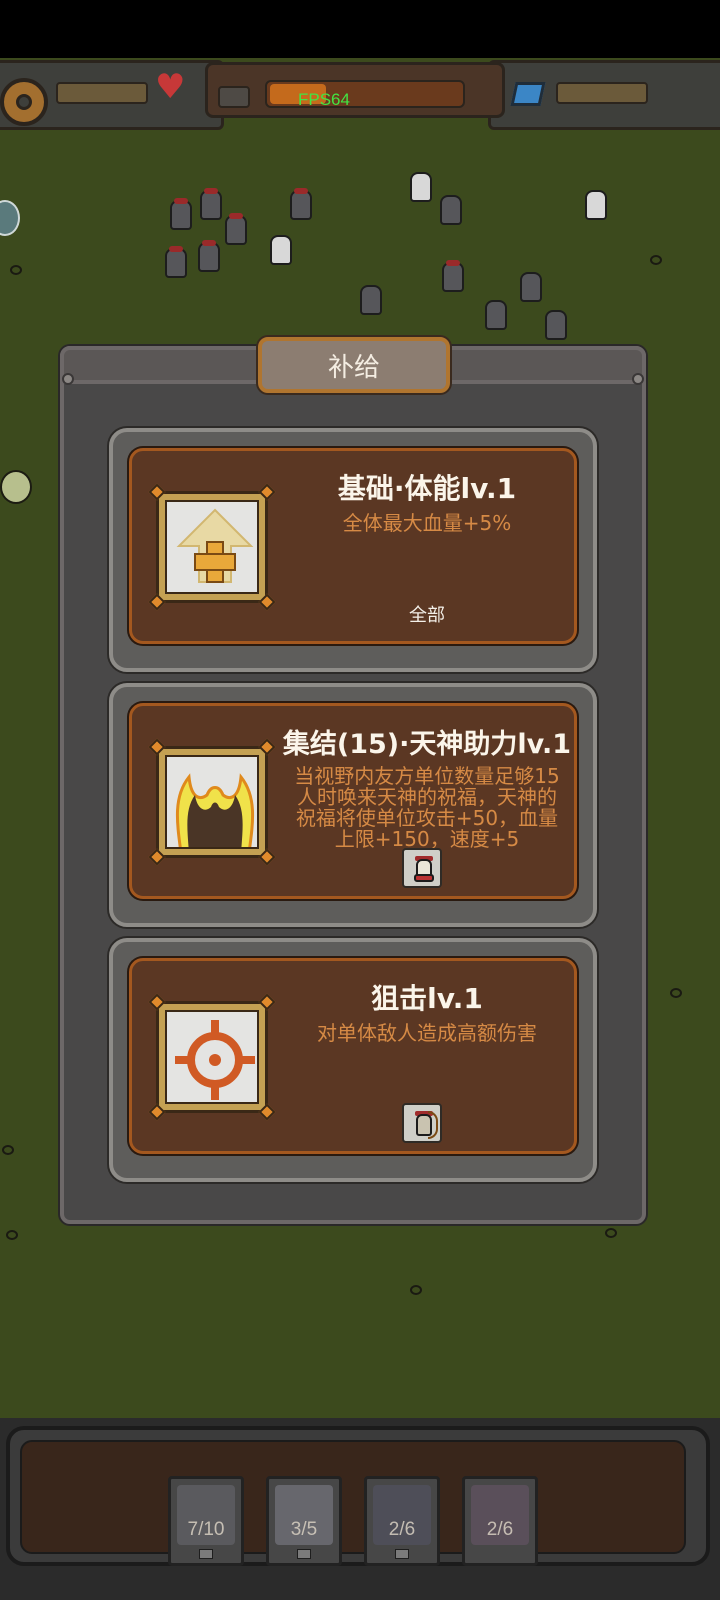 This screenshot has width=720, height=1600. Describe the element at coordinates (102, 93) in the screenshot. I see `health-bar` at that location.